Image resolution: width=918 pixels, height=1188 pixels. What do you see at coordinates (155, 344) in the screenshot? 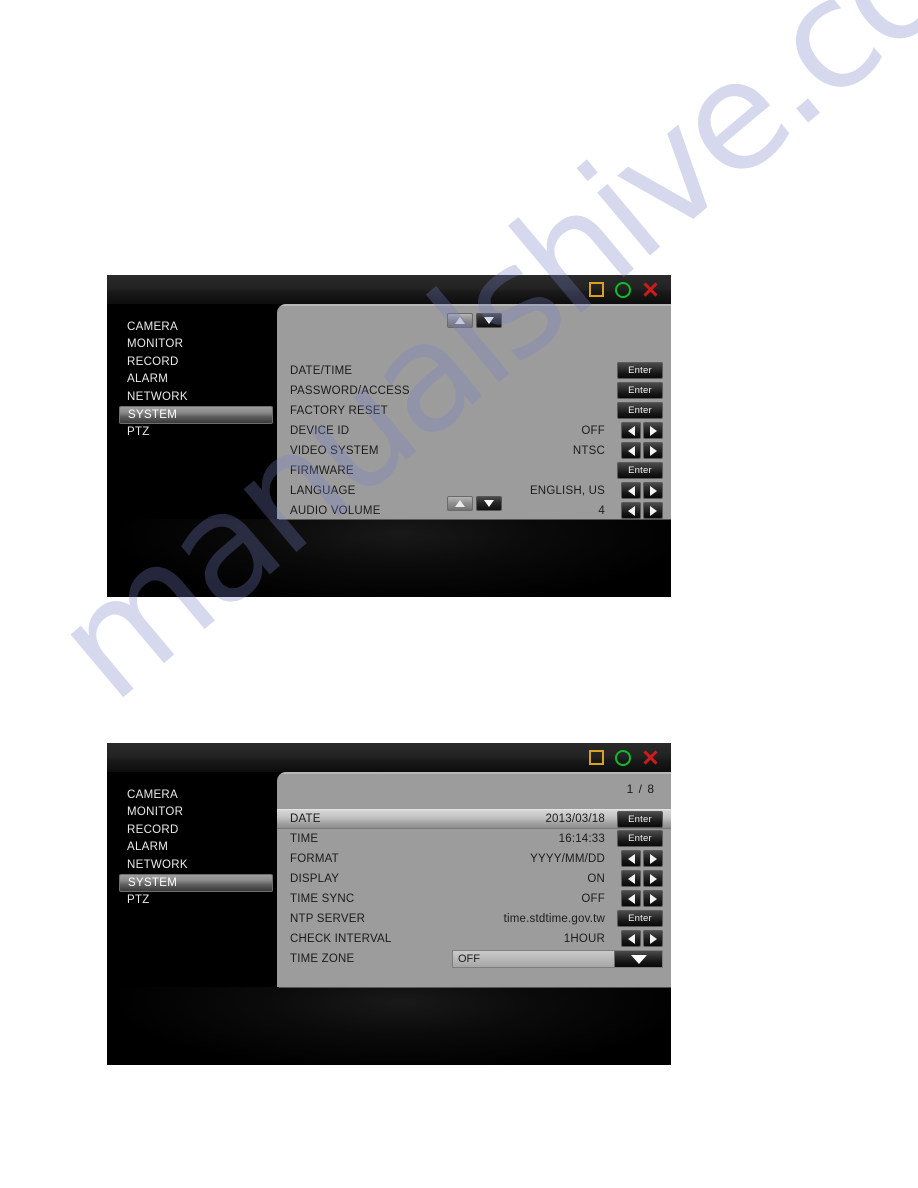
I see `sidebar-item-label: MONITOR` at bounding box center [155, 344].